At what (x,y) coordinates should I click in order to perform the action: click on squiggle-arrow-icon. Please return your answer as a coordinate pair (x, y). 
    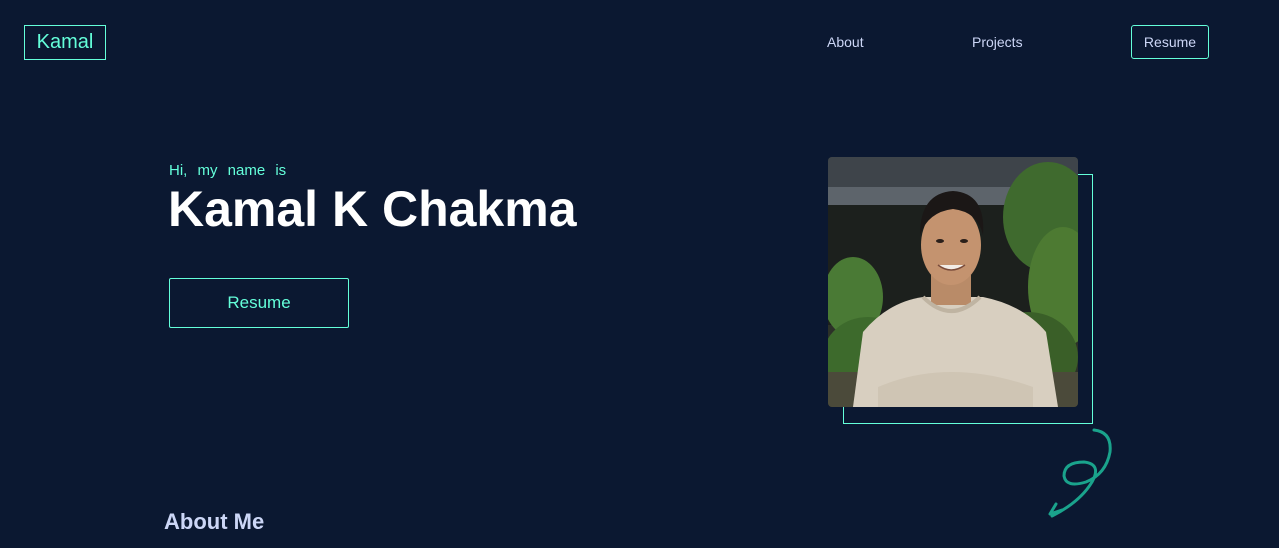
    Looking at the image, I should click on (1080, 473).